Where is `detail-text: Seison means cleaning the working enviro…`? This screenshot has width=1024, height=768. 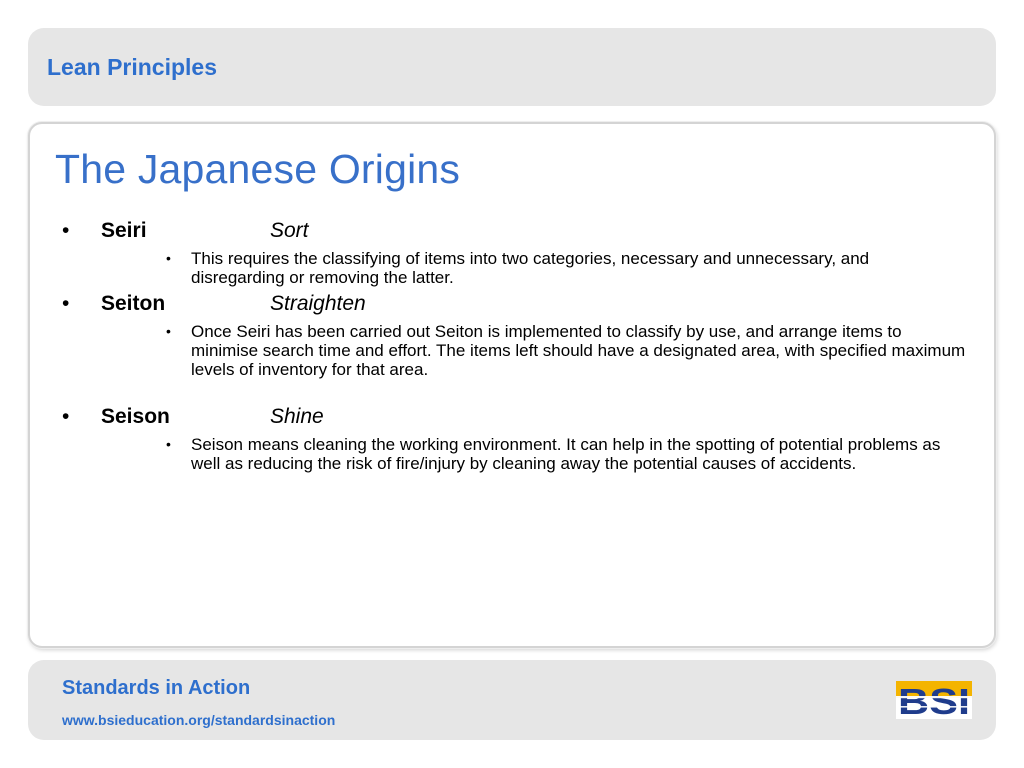 detail-text: Seison means cleaning the working enviro… is located at coordinates (566, 454).